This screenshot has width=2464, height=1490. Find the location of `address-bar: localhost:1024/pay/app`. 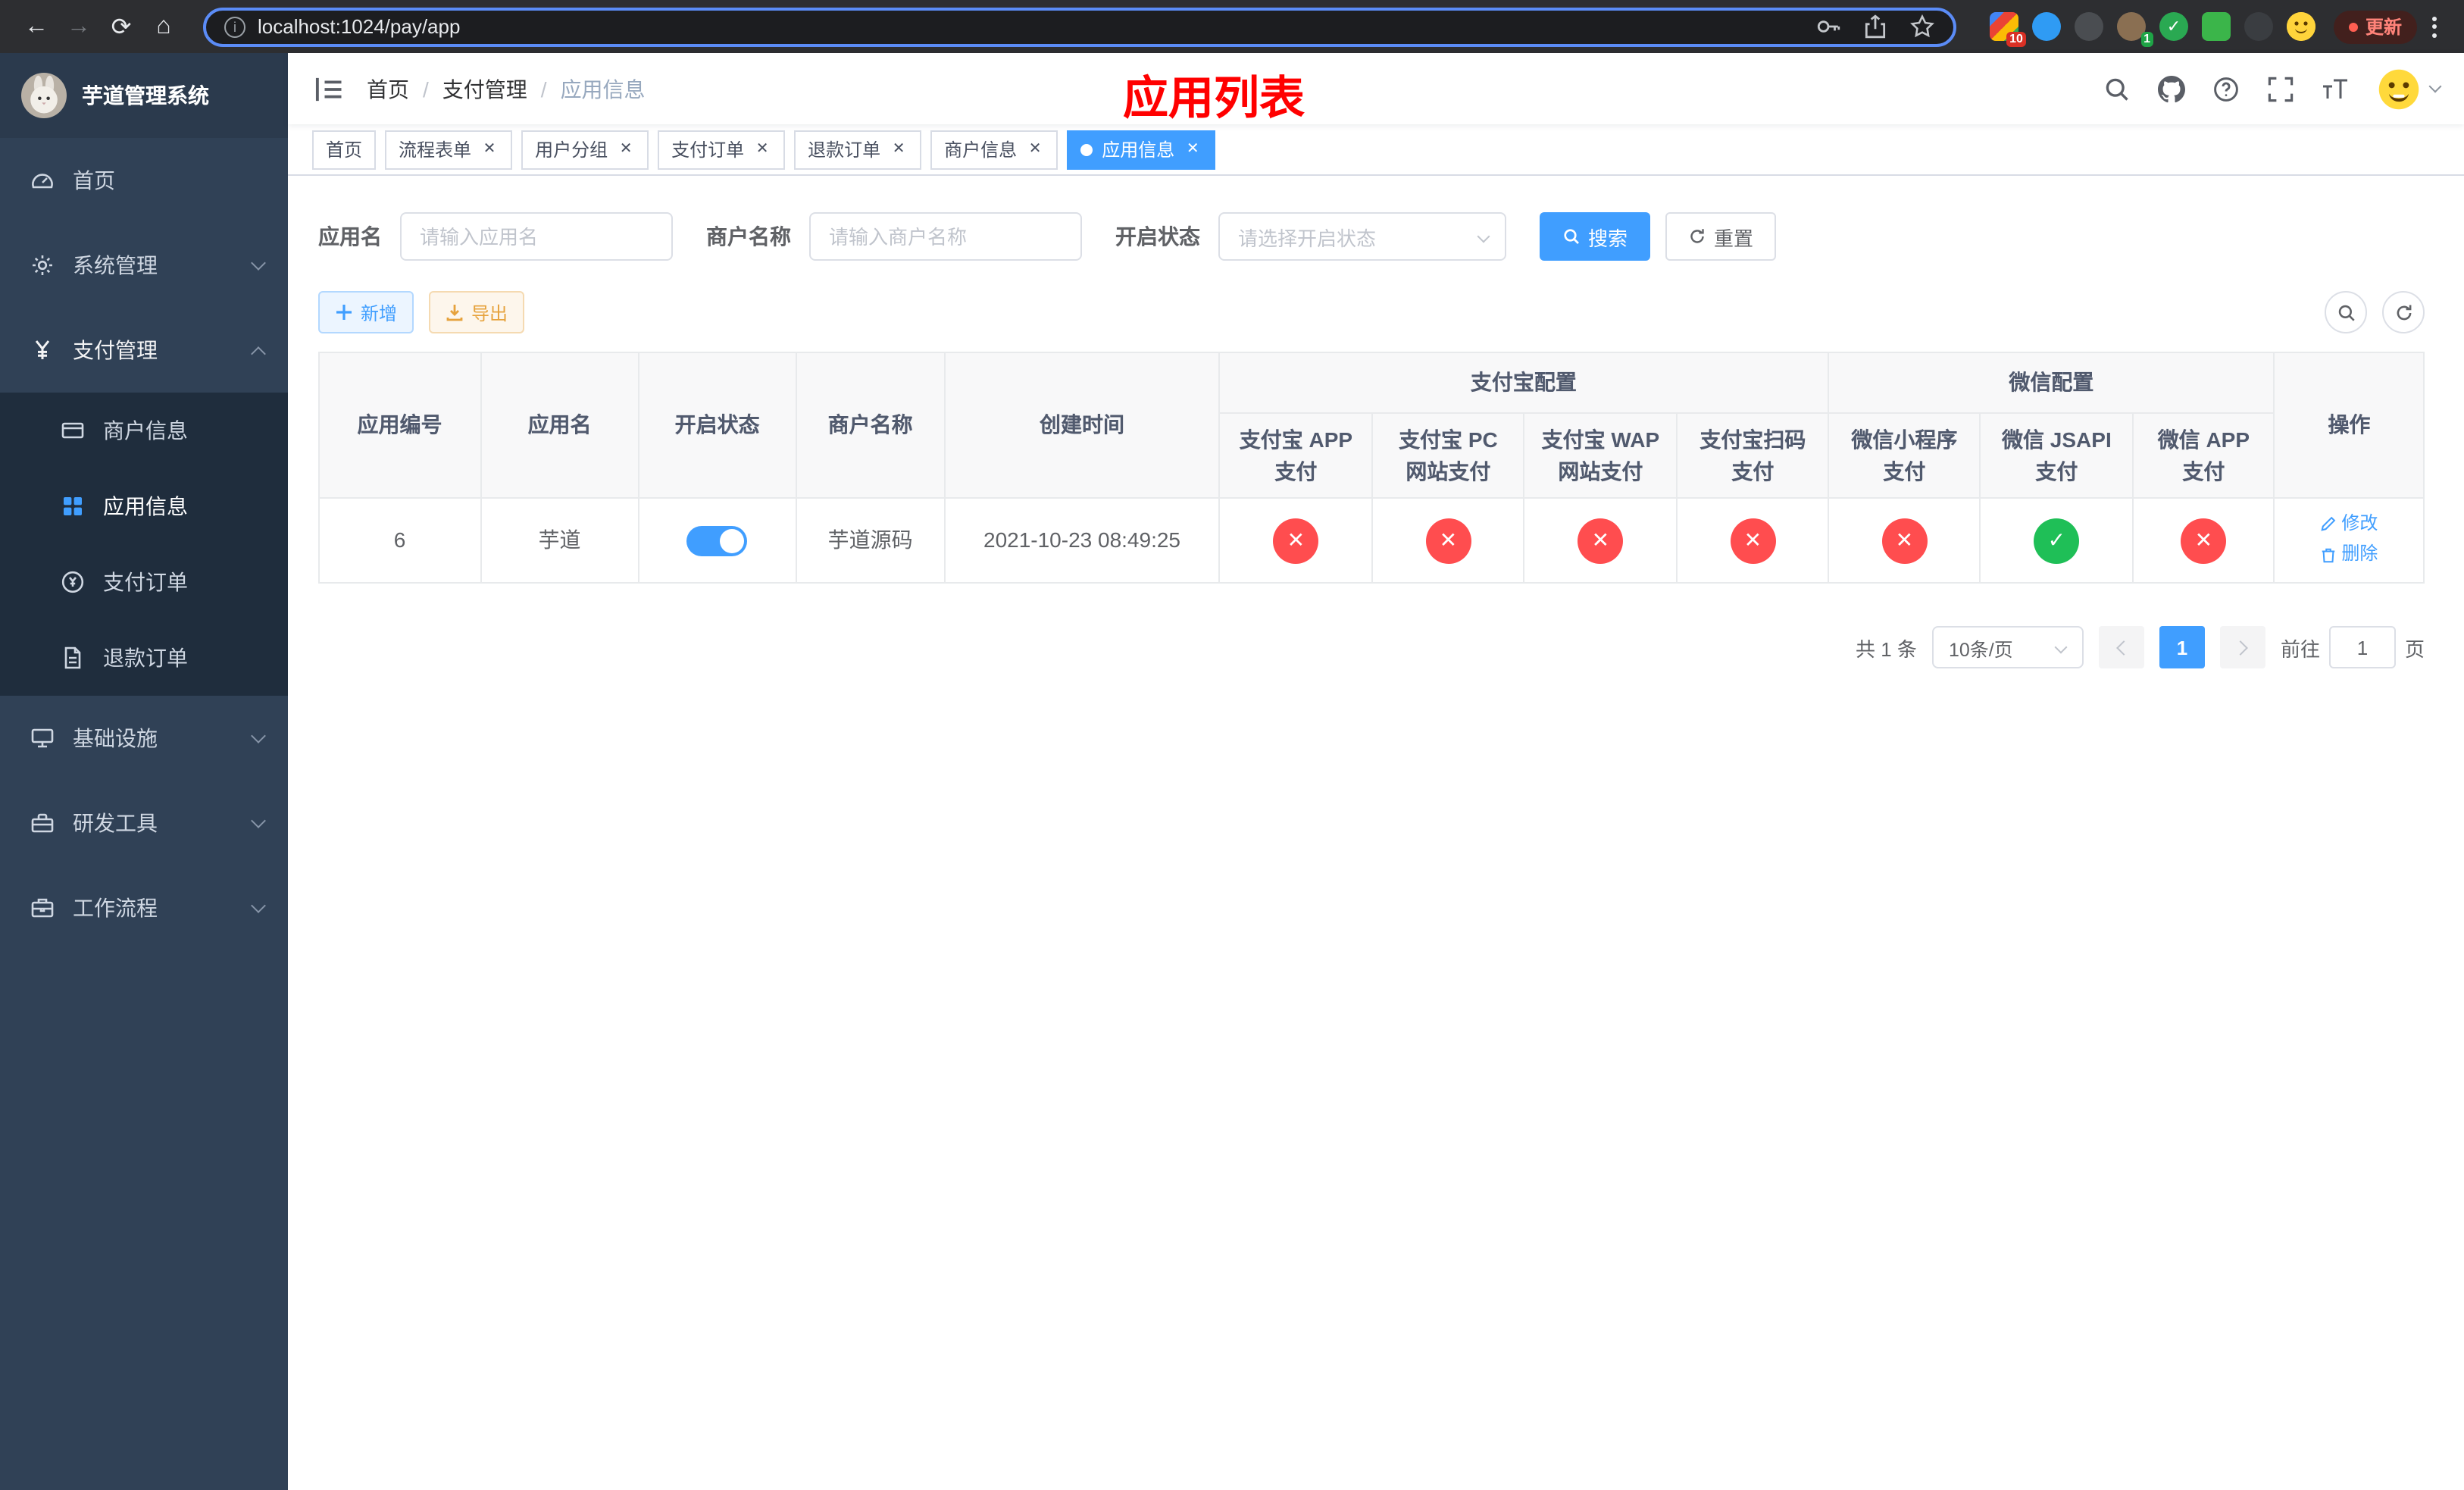

address-bar: localhost:1024/pay/app is located at coordinates (1079, 27).